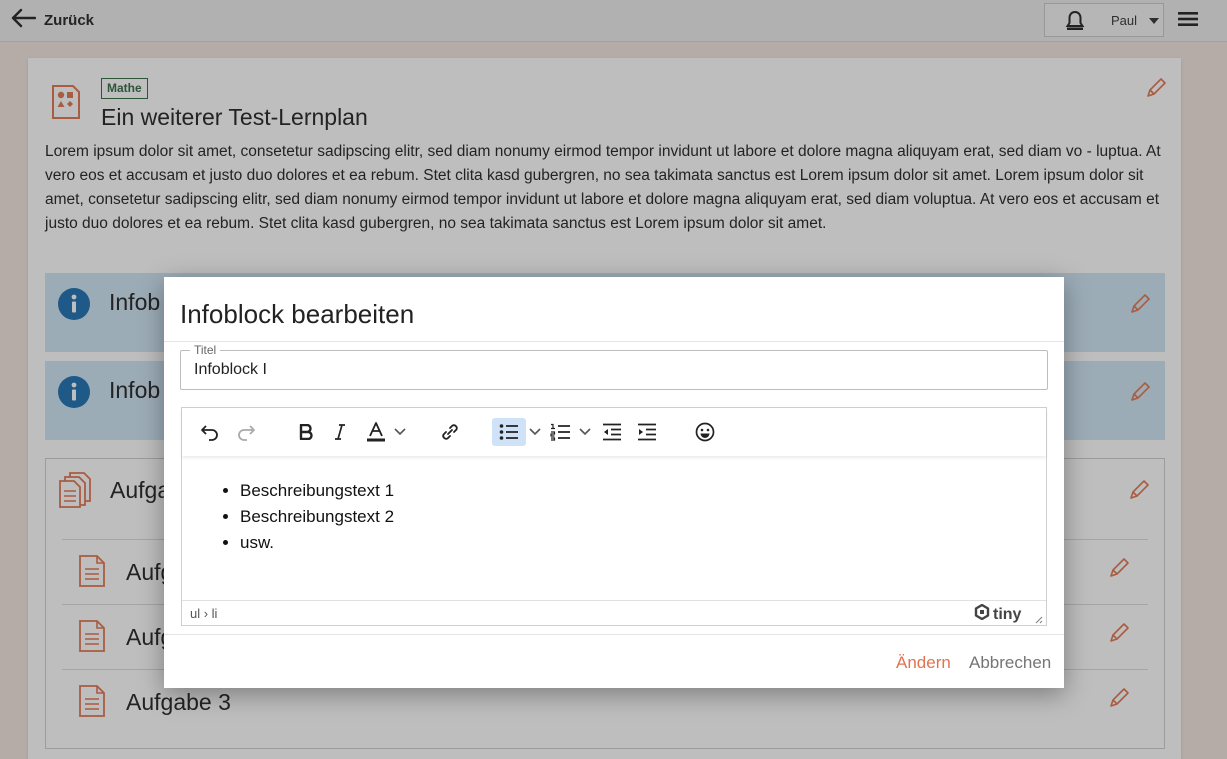  I want to click on title-input, so click(614, 370).